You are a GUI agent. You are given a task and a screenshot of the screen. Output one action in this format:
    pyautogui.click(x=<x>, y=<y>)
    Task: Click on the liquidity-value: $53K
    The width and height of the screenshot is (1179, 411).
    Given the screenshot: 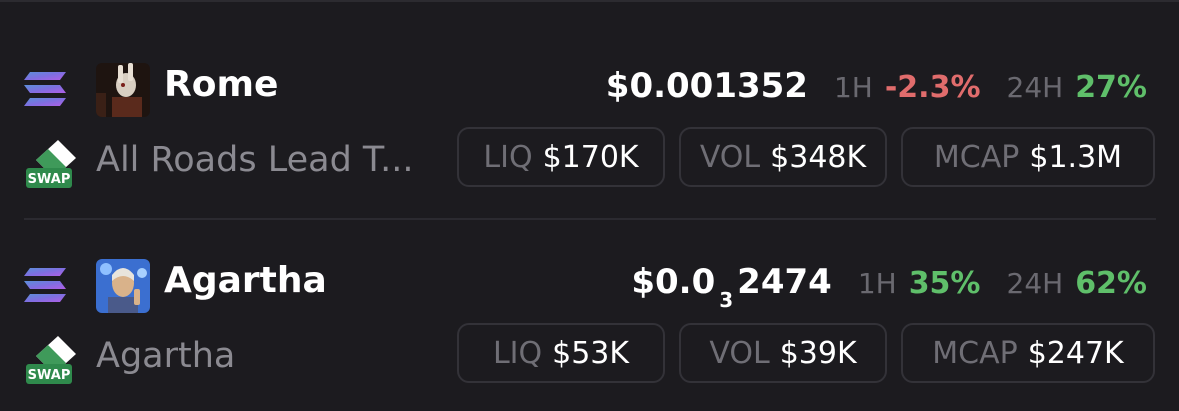 What is the action you would take?
    pyautogui.click(x=591, y=353)
    